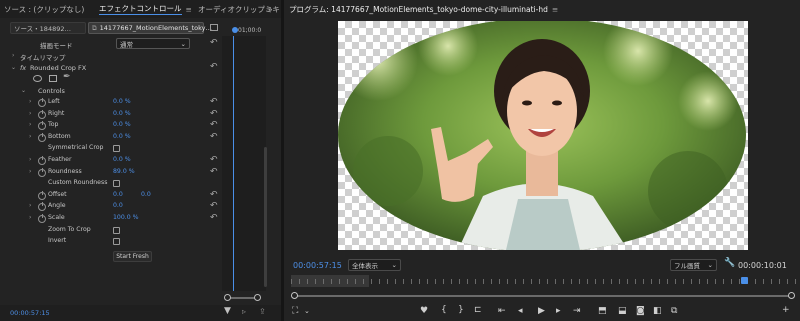 The image size is (800, 321). Describe the element at coordinates (146, 194) in the screenshot. I see `param-value-y: 0.0` at that location.